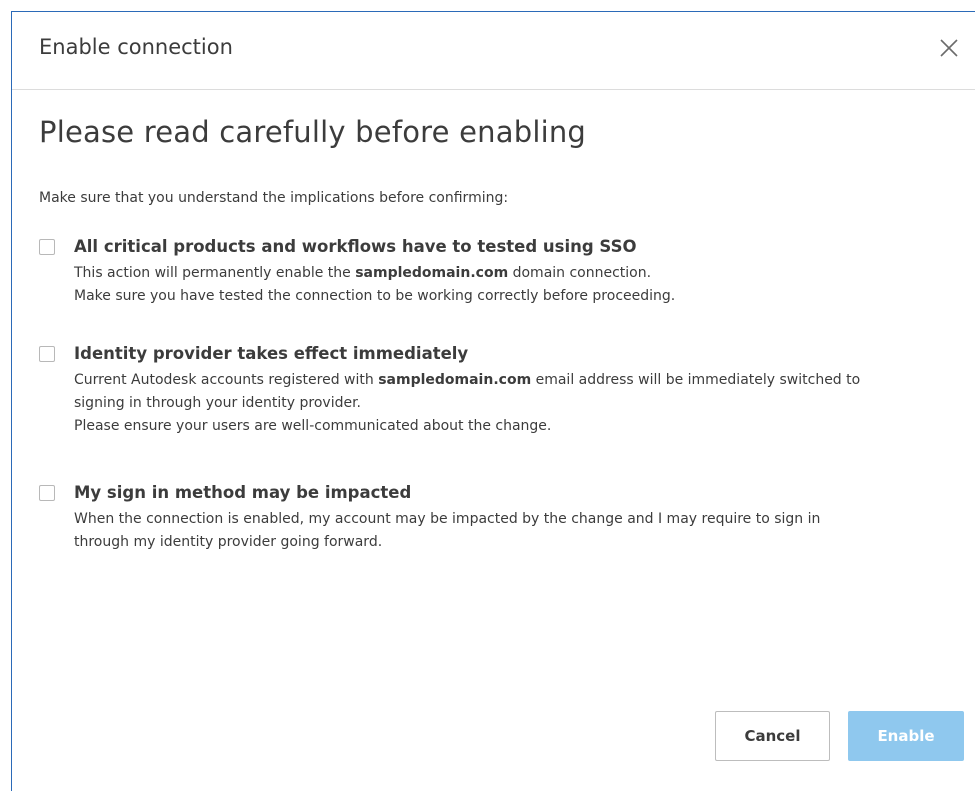  I want to click on dialog-title: Enable connection, so click(136, 47).